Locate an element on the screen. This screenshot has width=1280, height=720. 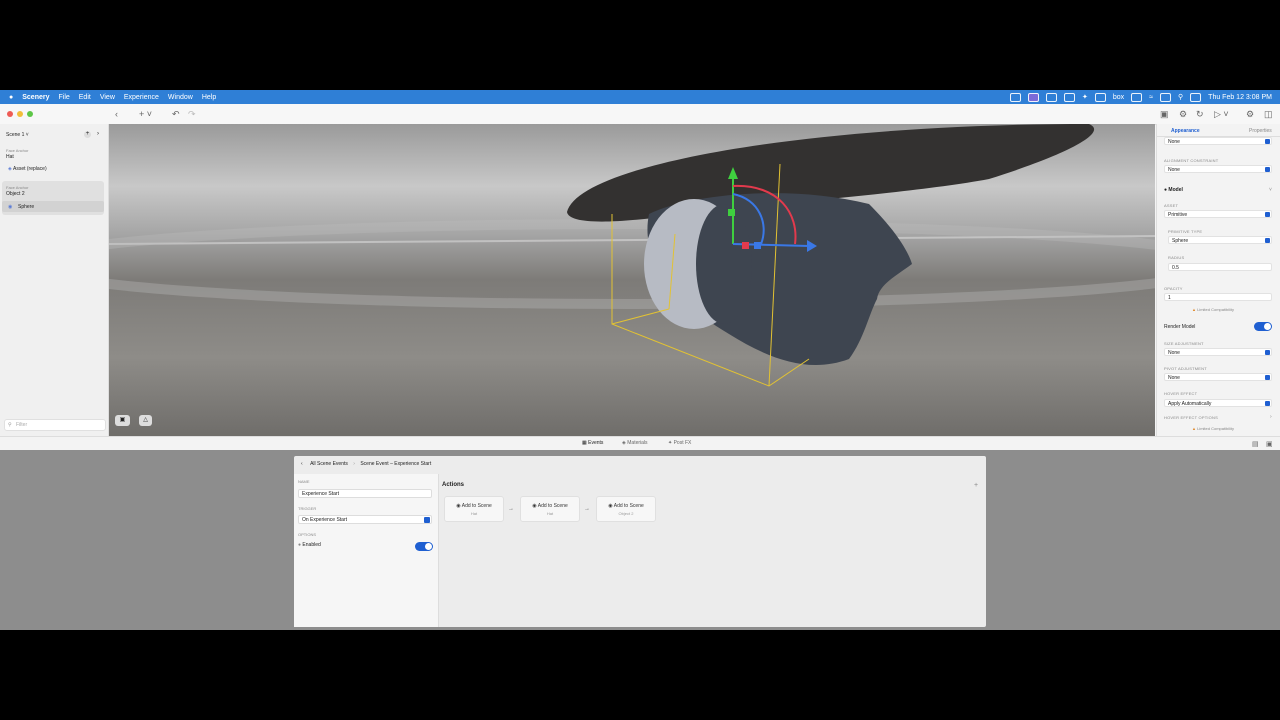
event-name-field: Experience Start is located at coordinates (365, 493).